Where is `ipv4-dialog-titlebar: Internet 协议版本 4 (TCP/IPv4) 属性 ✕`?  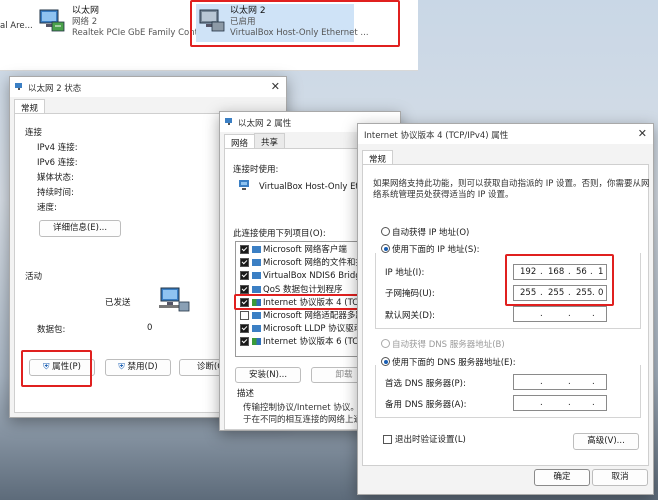
ipv4-dialog-titlebar: Internet 协议版本 4 (TCP/IPv4) 属性 ✕ is located at coordinates (505, 134).